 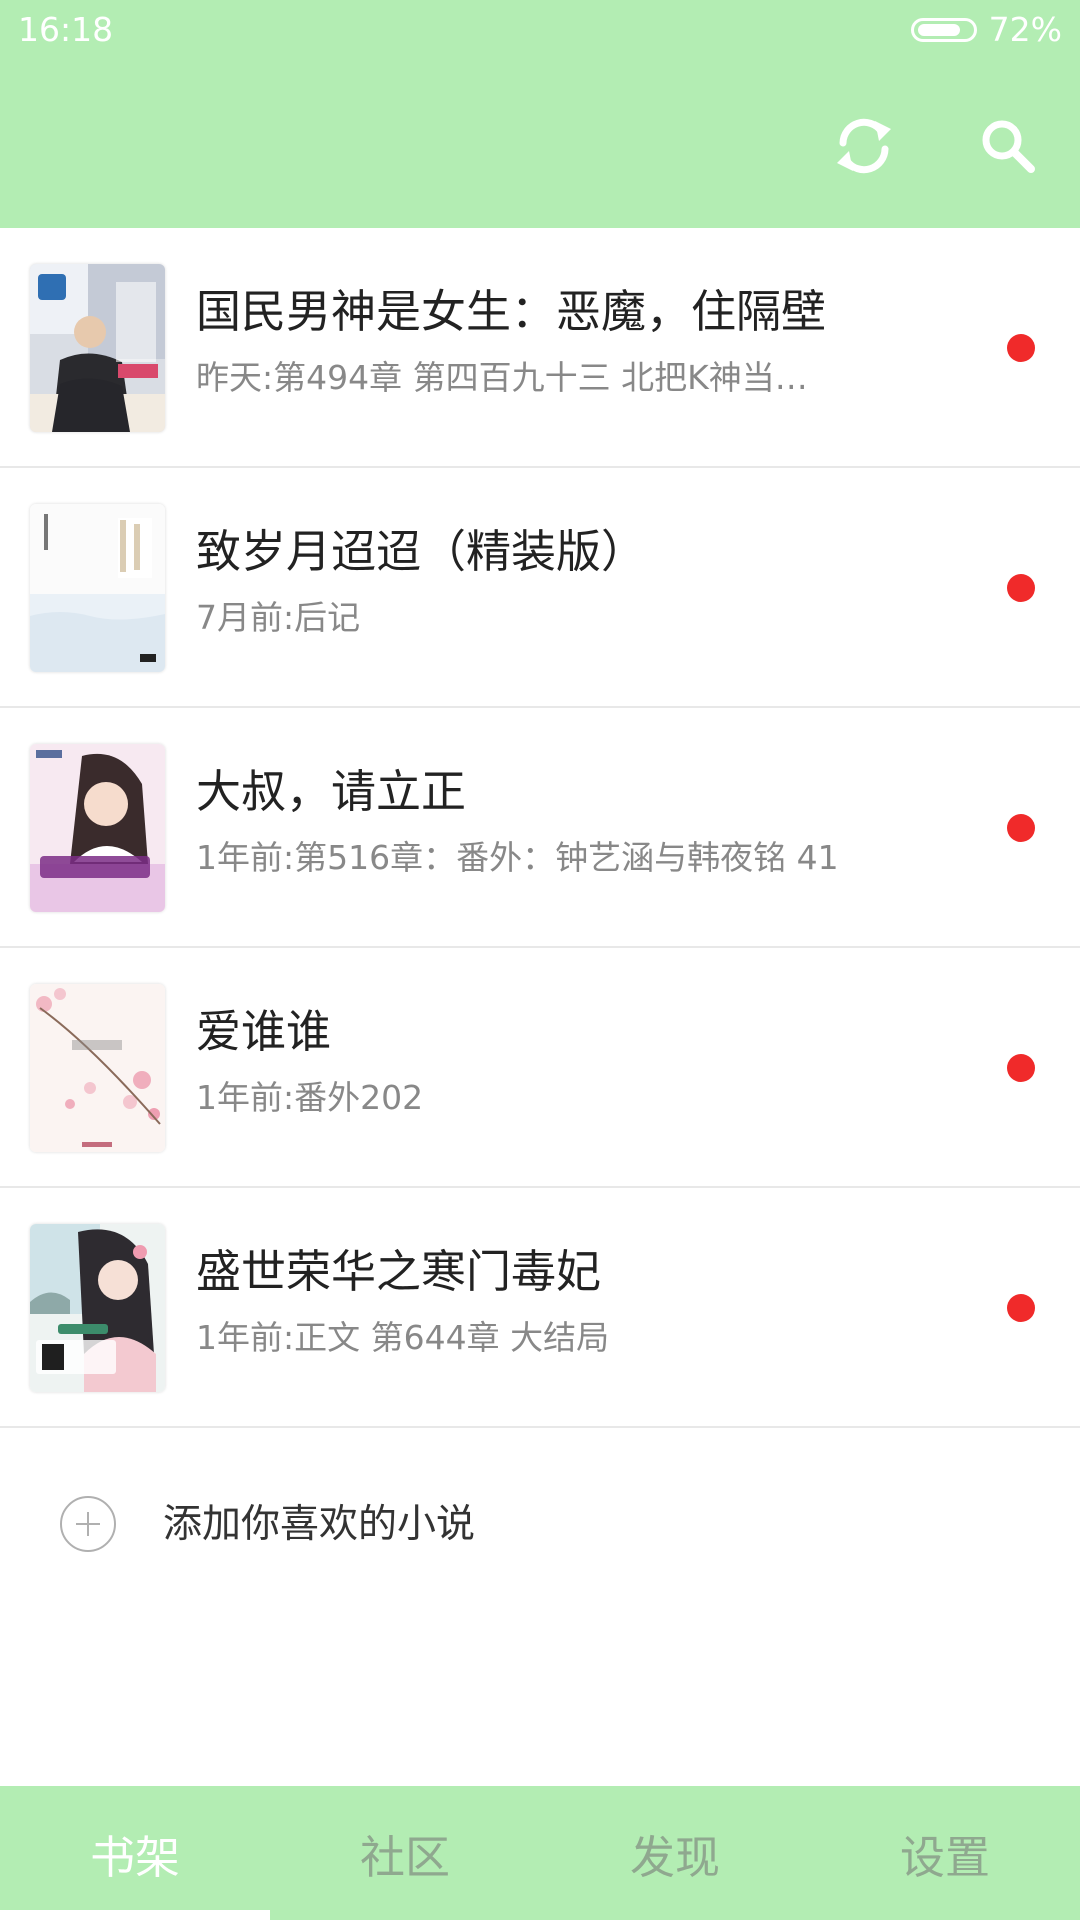 I want to click on book-item: 大叔，请立正 1年前:第516章：番外：钟艺涵与韩夜铭 41, so click(x=540, y=828).